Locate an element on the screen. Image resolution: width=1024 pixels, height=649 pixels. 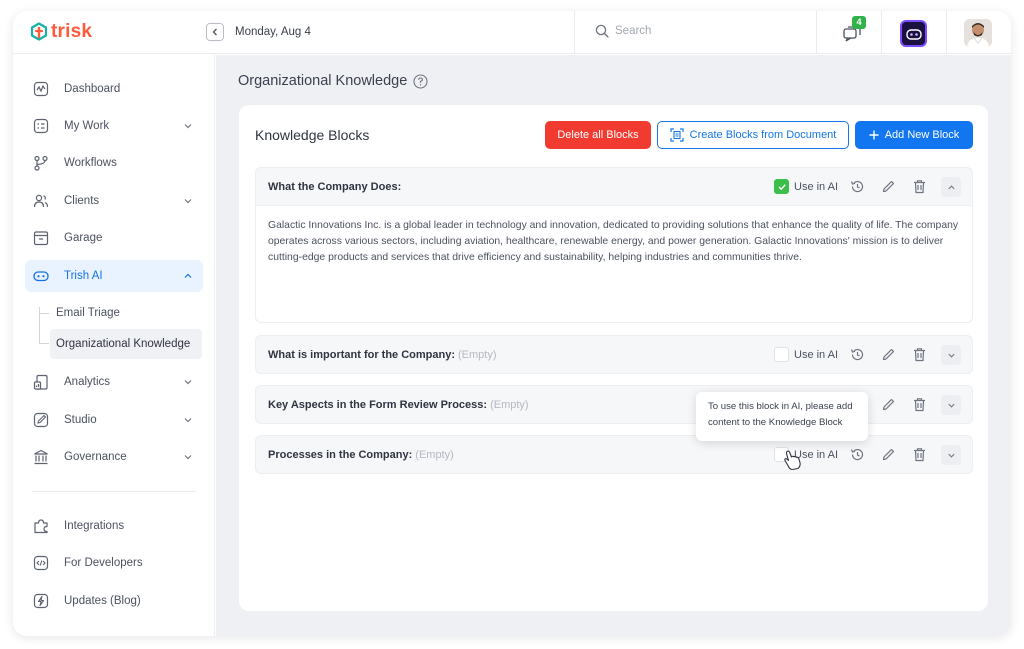
use-in-ai-label: Use in AI is located at coordinates (816, 186).